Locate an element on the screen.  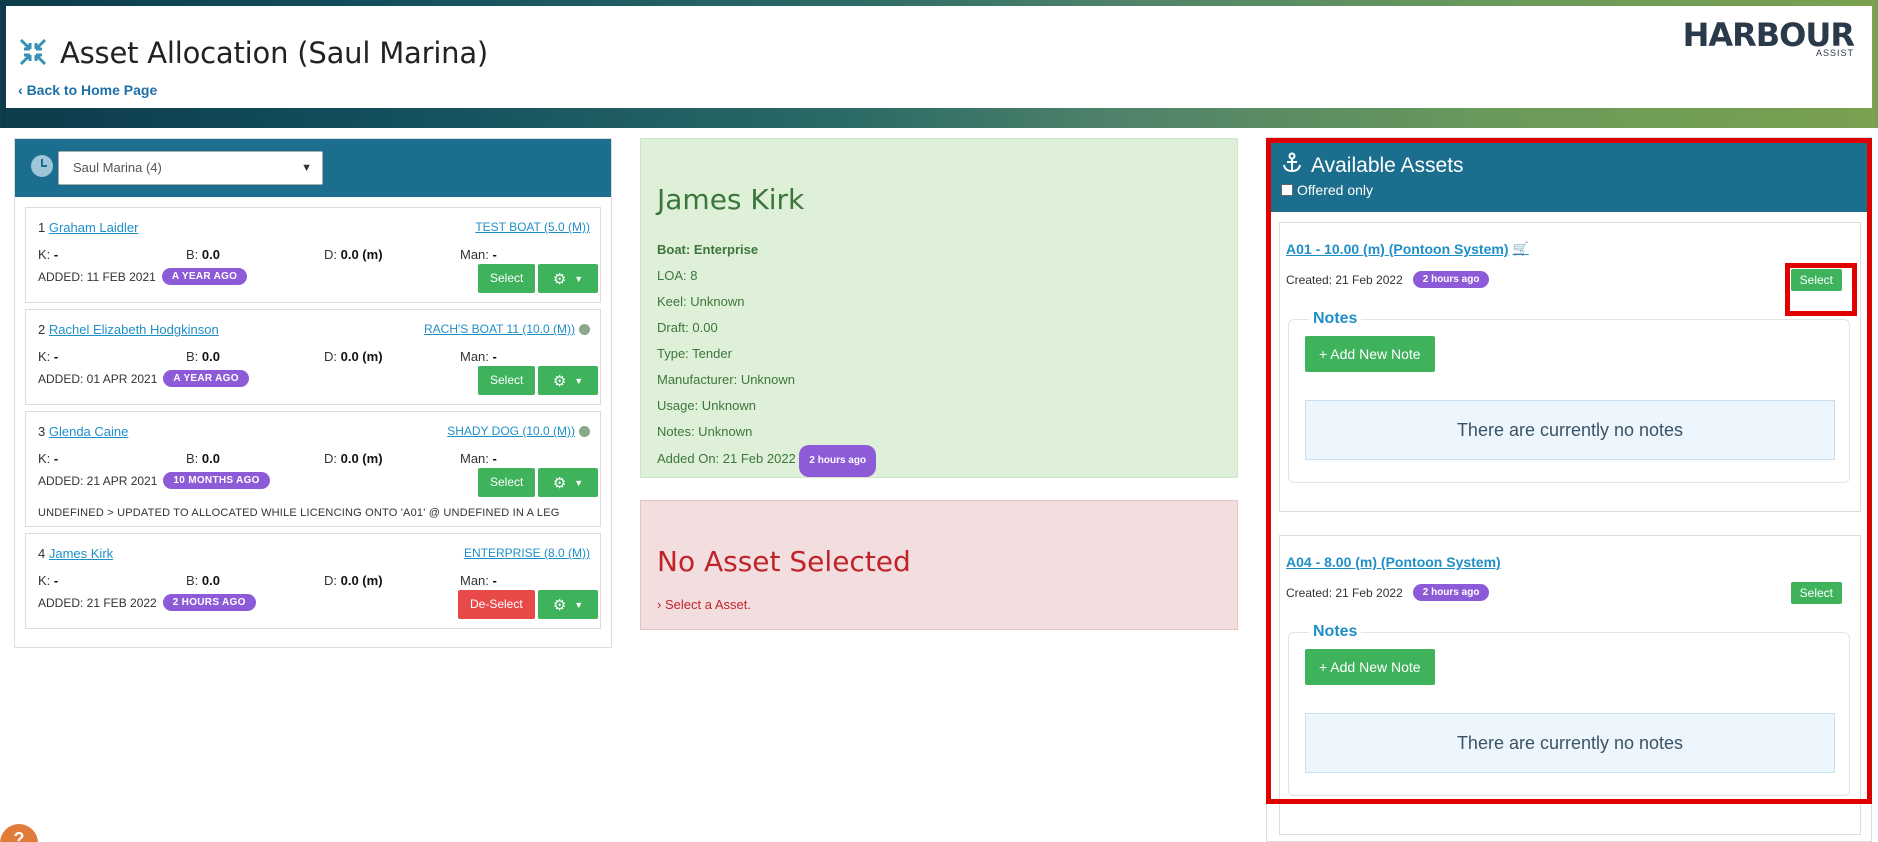
client-number: 1 is located at coordinates (42, 227).